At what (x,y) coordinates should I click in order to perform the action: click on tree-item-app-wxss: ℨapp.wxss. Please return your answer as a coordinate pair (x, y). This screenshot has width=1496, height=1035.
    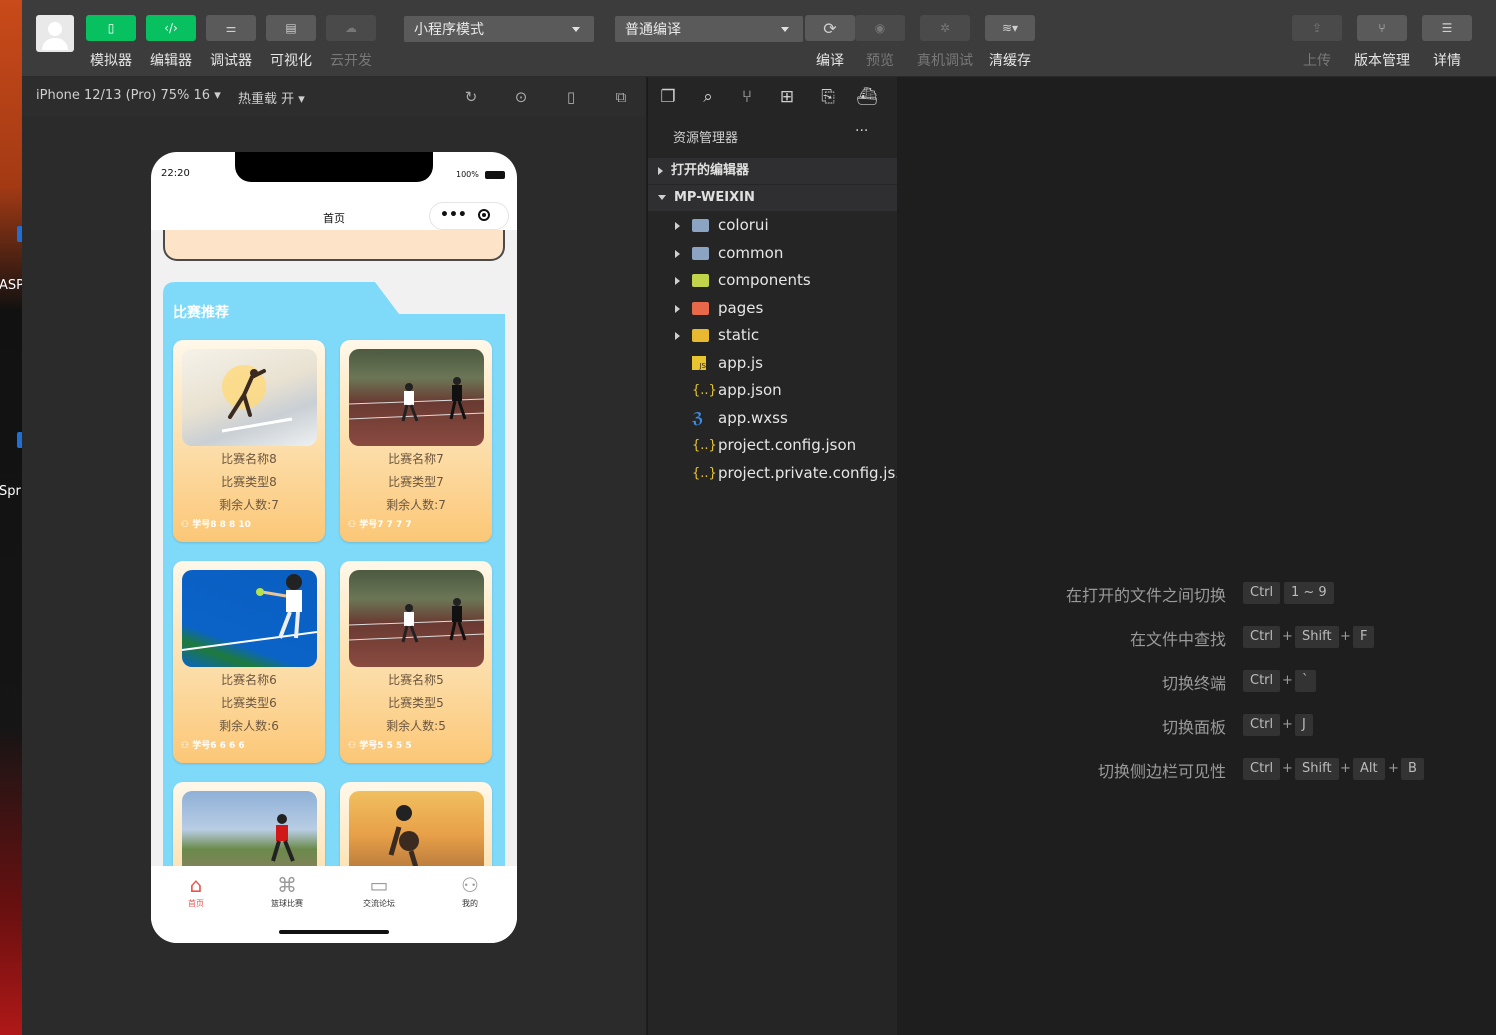
    Looking at the image, I should click on (772, 418).